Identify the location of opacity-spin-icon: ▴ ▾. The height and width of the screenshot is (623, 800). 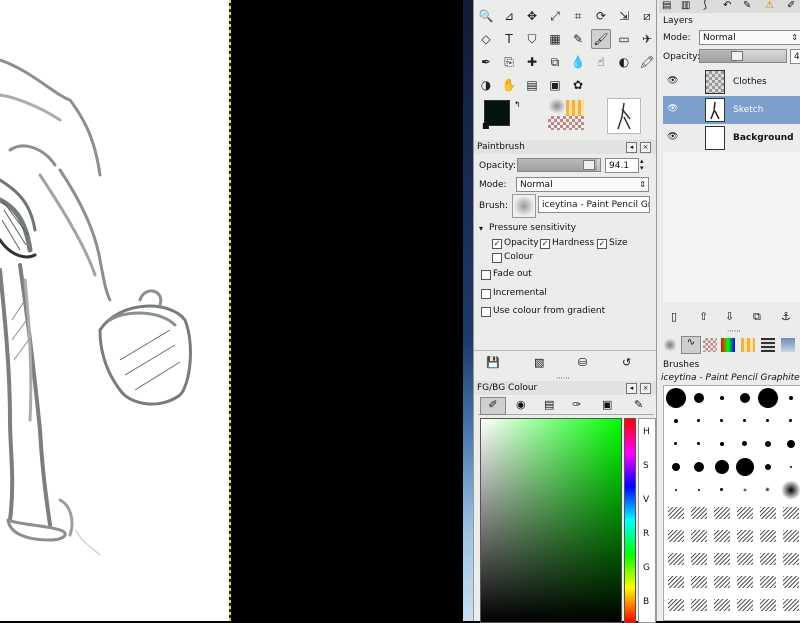
(642, 165).